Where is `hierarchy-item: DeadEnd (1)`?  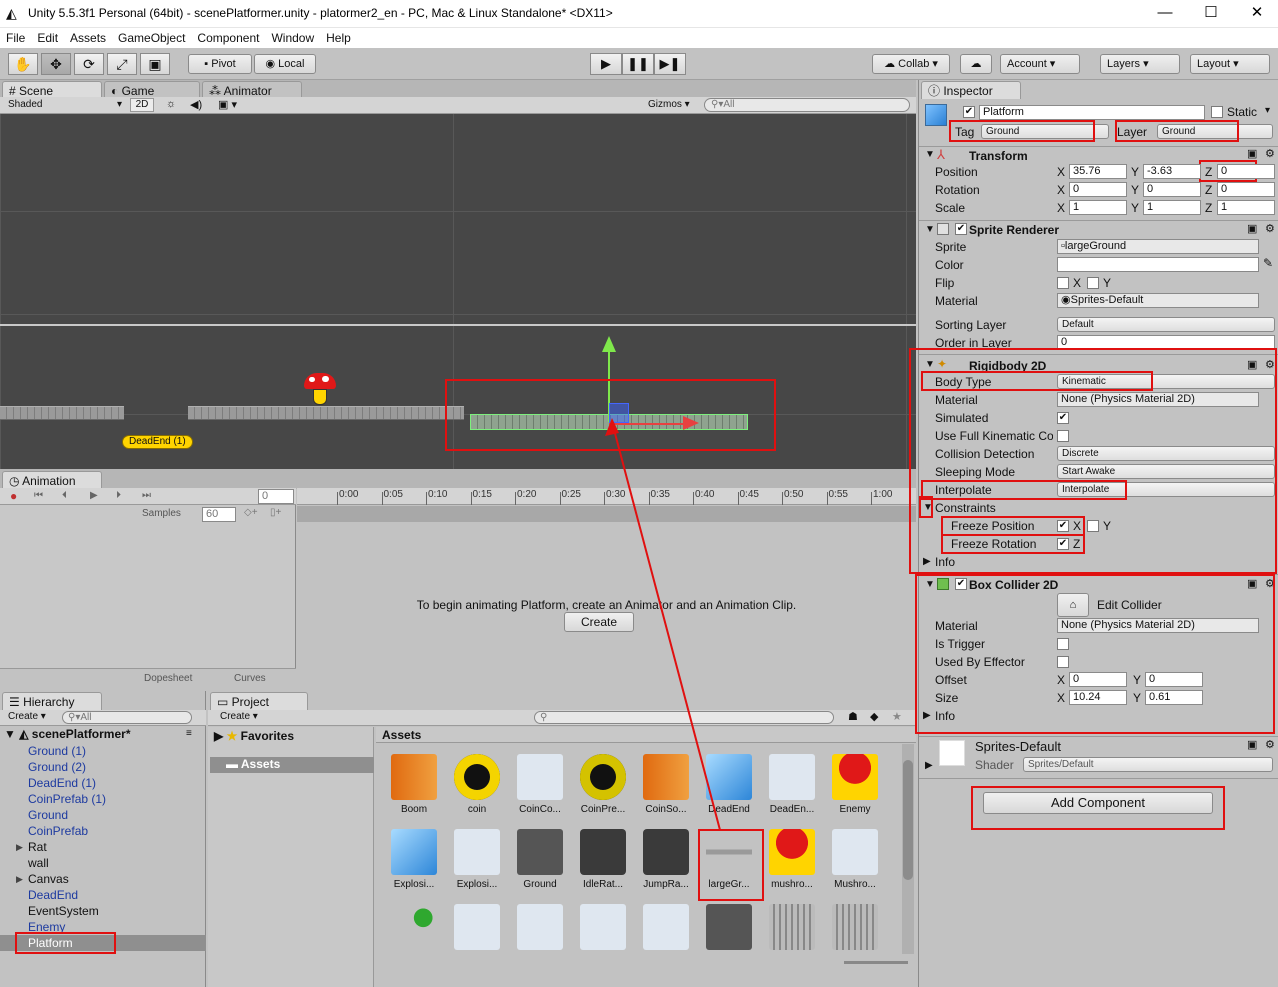 hierarchy-item: DeadEnd (1) is located at coordinates (103, 783).